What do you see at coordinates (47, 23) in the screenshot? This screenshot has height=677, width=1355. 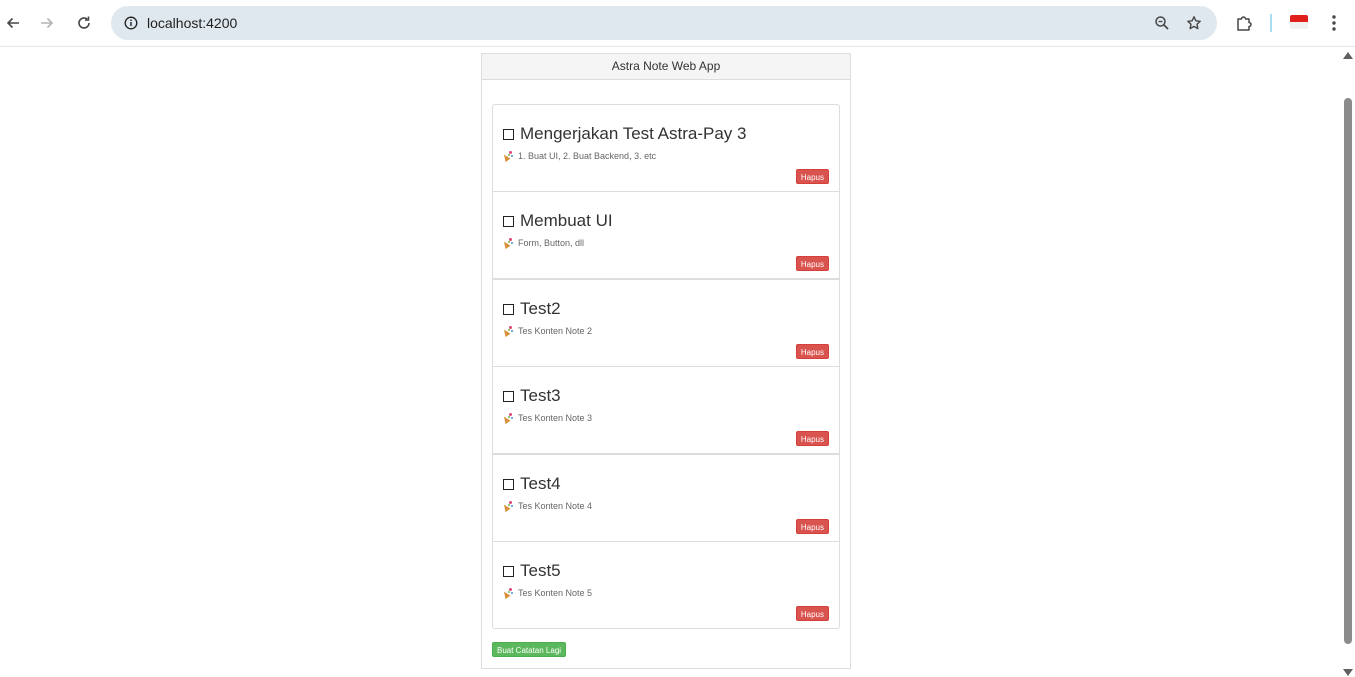 I see `forward-arrow-icon` at bounding box center [47, 23].